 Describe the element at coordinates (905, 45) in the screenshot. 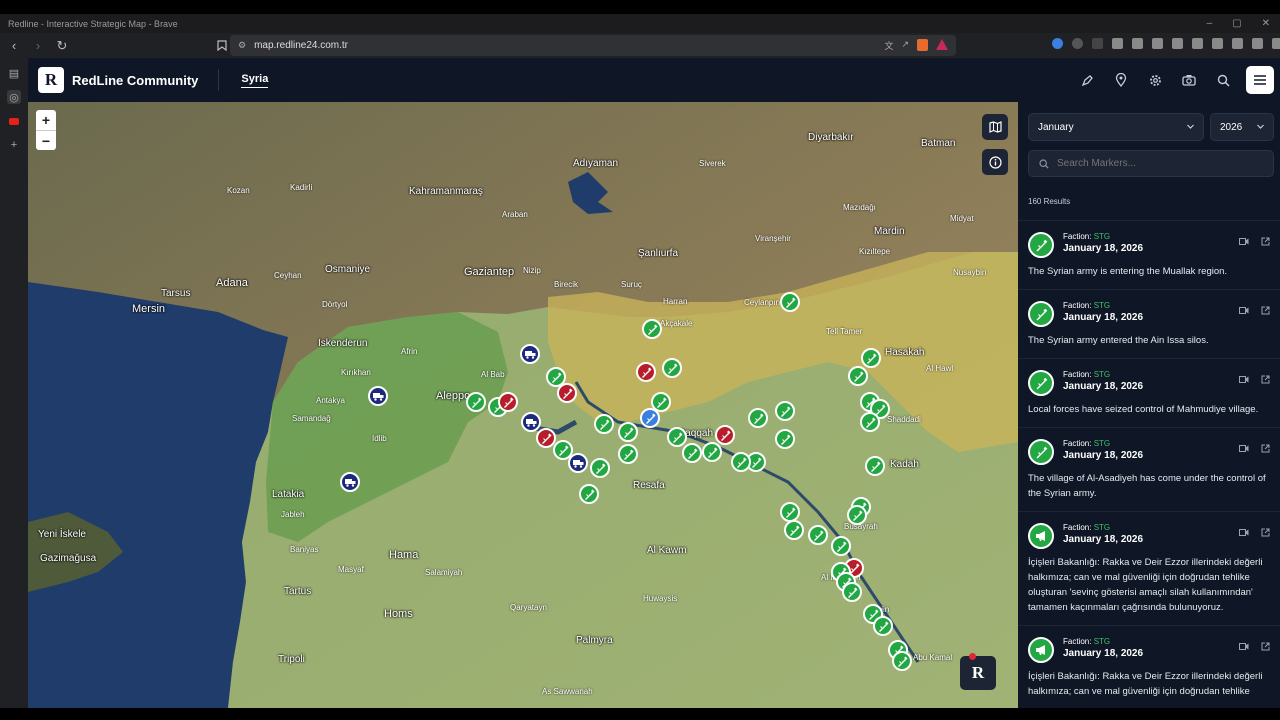

I see `share-icon: ↗` at that location.